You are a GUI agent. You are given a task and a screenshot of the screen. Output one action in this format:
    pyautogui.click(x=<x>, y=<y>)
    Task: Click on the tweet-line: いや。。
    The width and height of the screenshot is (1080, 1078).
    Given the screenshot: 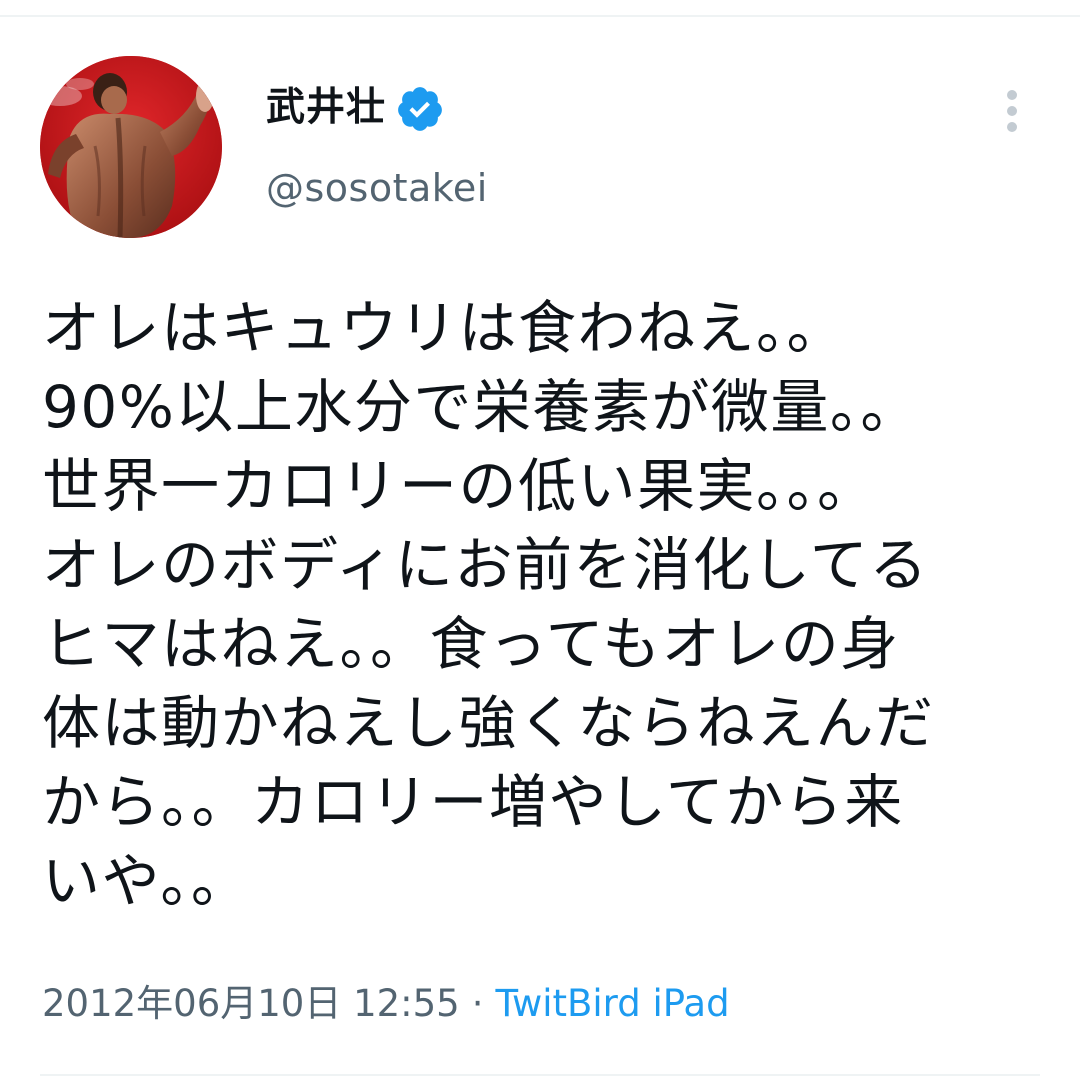 What is the action you would take?
    pyautogui.click(x=146, y=881)
    